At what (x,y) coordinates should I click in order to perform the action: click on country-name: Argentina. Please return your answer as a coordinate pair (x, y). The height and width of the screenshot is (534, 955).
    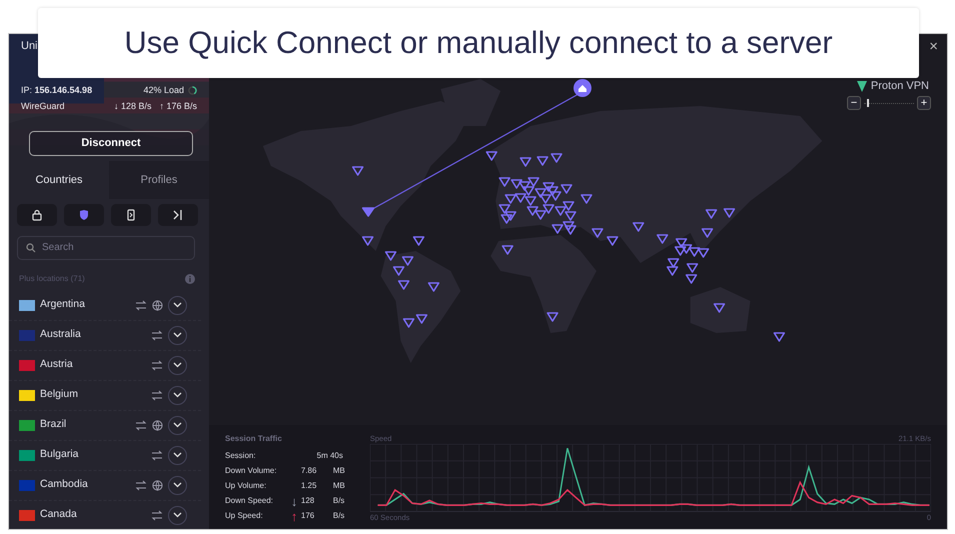
    Looking at the image, I should click on (85, 305).